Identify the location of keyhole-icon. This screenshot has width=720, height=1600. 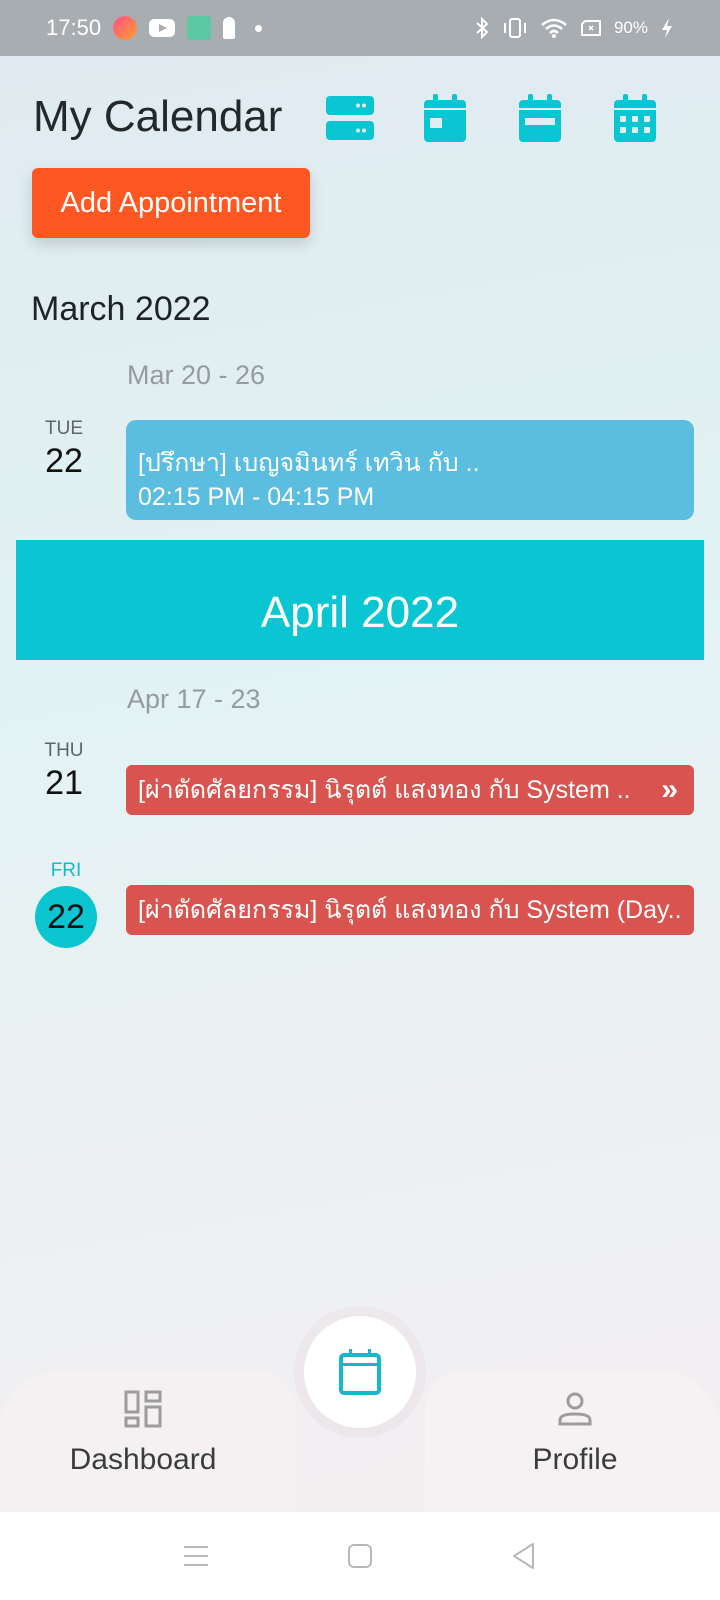
(229, 28).